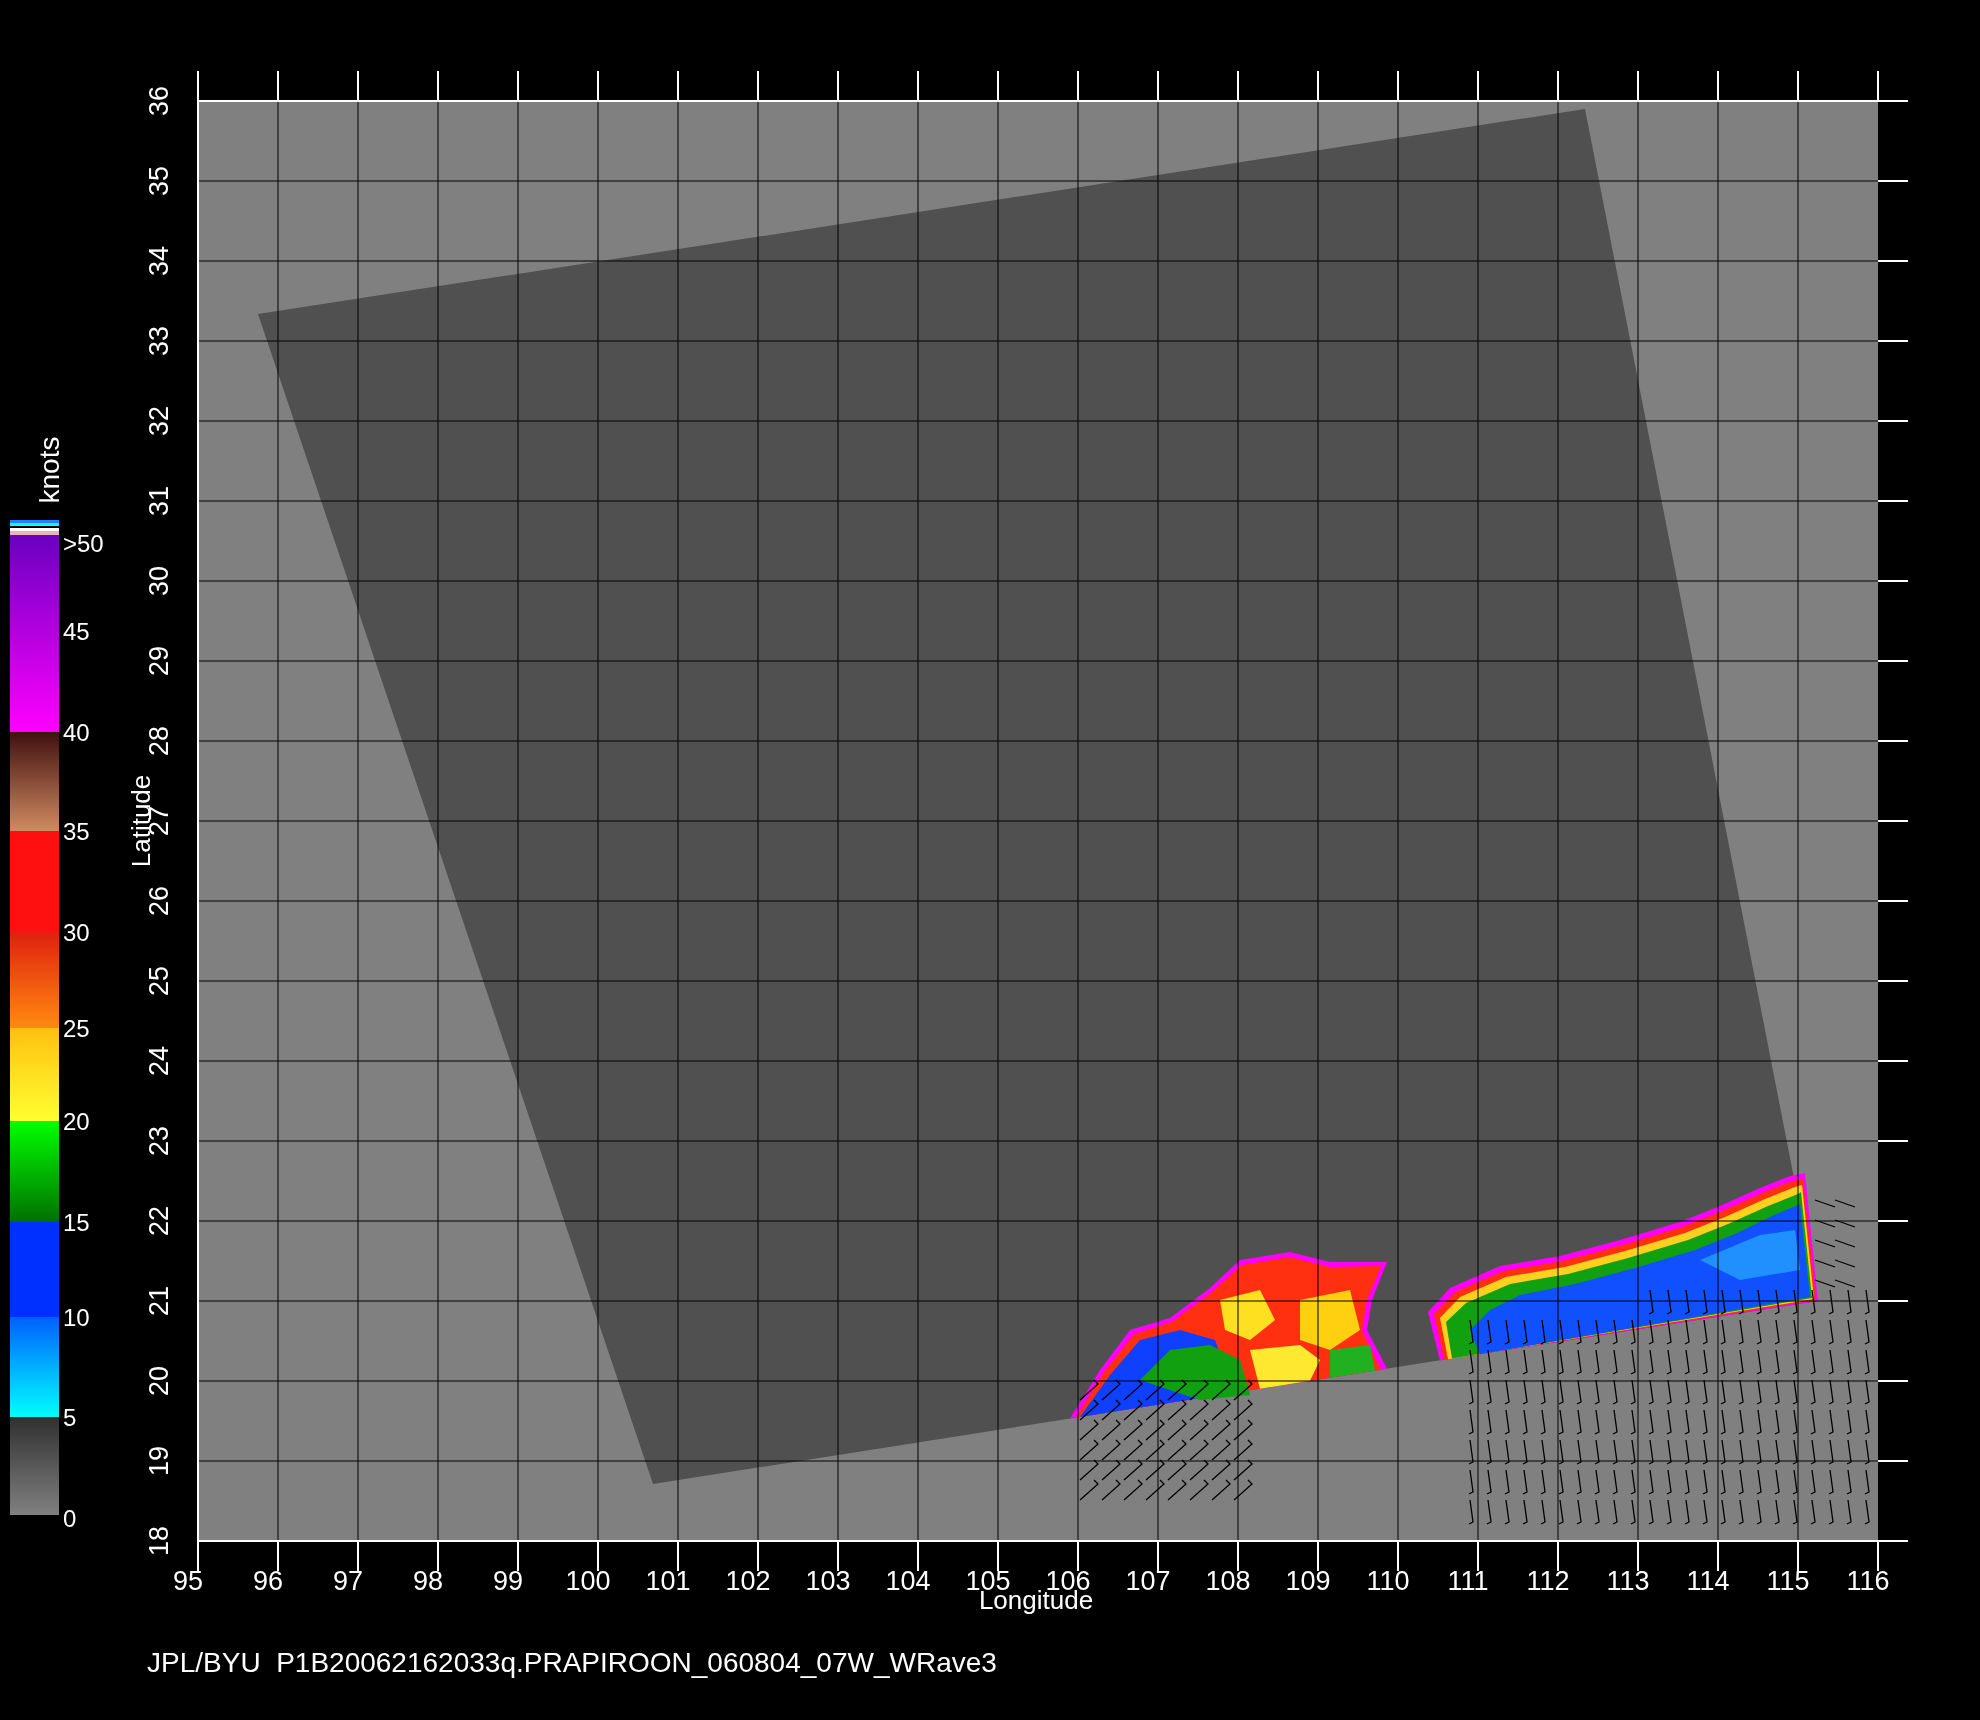 Image resolution: width=1980 pixels, height=1720 pixels. I want to click on longitude-tick-label: 115, so click(1788, 1581).